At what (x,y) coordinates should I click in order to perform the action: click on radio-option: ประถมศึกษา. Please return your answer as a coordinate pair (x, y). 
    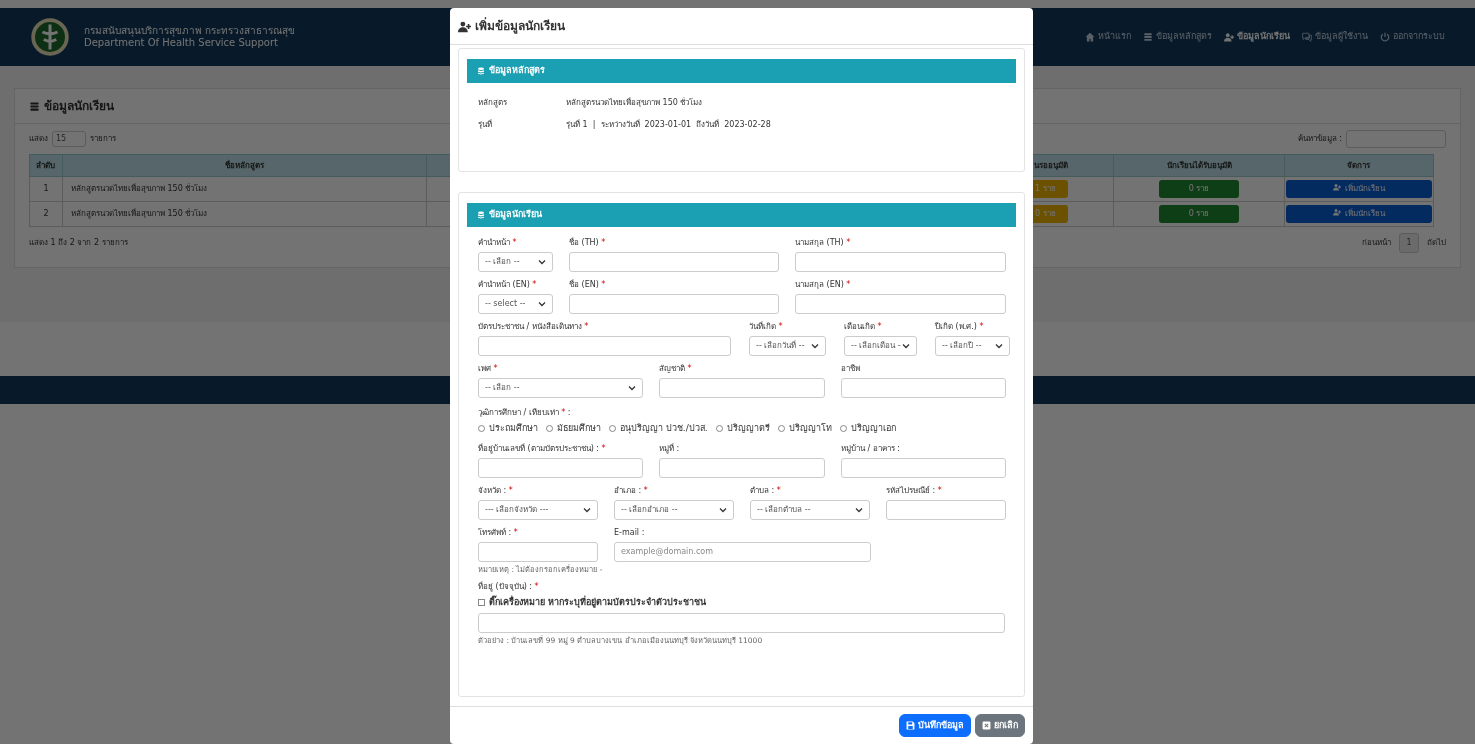
    Looking at the image, I should click on (508, 429).